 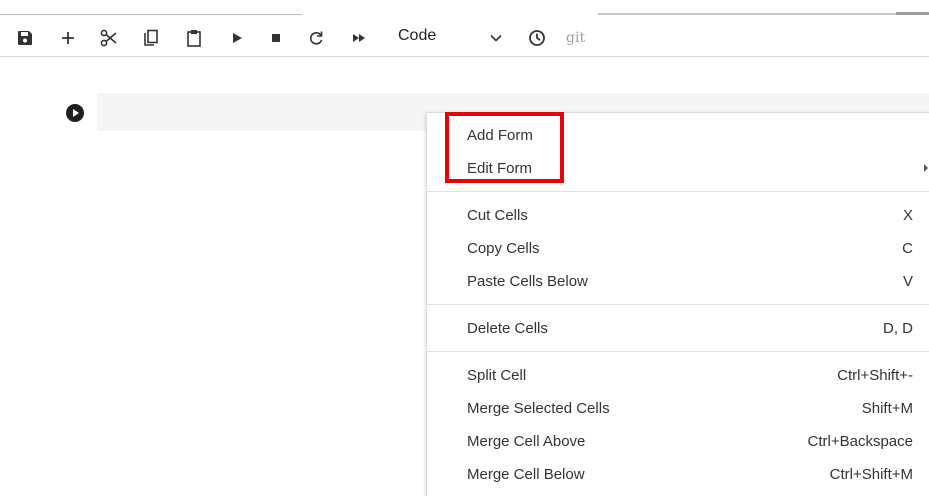 I want to click on menu-item-shortcut: X, so click(x=907, y=215).